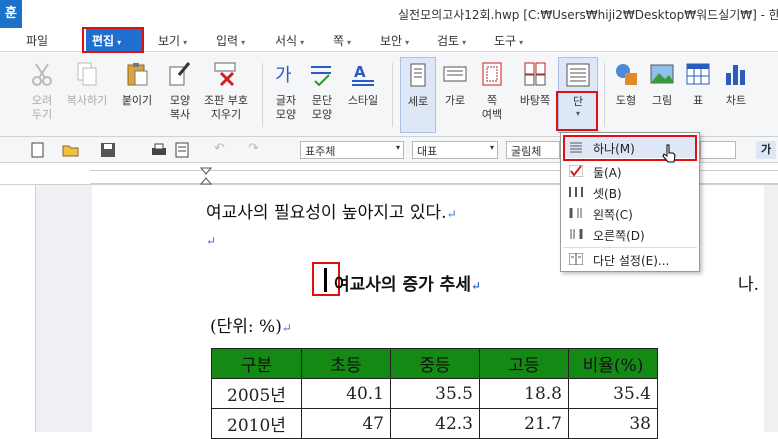  I want to click on page-margin-button: 쪽 여백, so click(492, 95).